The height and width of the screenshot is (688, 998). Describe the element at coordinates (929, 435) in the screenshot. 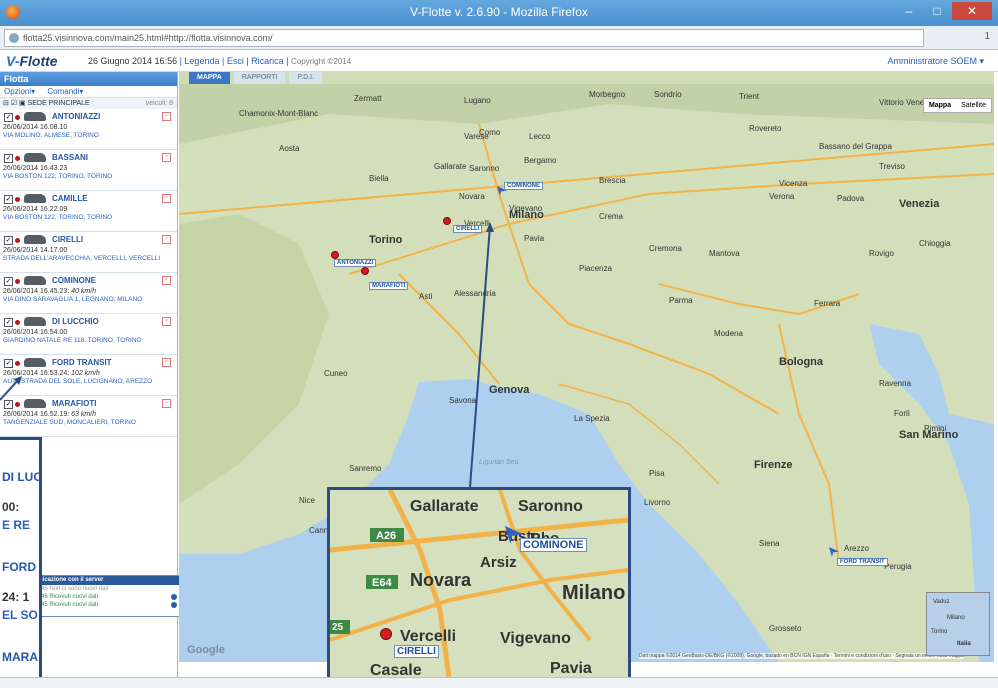

I see `city-label: San Marino` at that location.